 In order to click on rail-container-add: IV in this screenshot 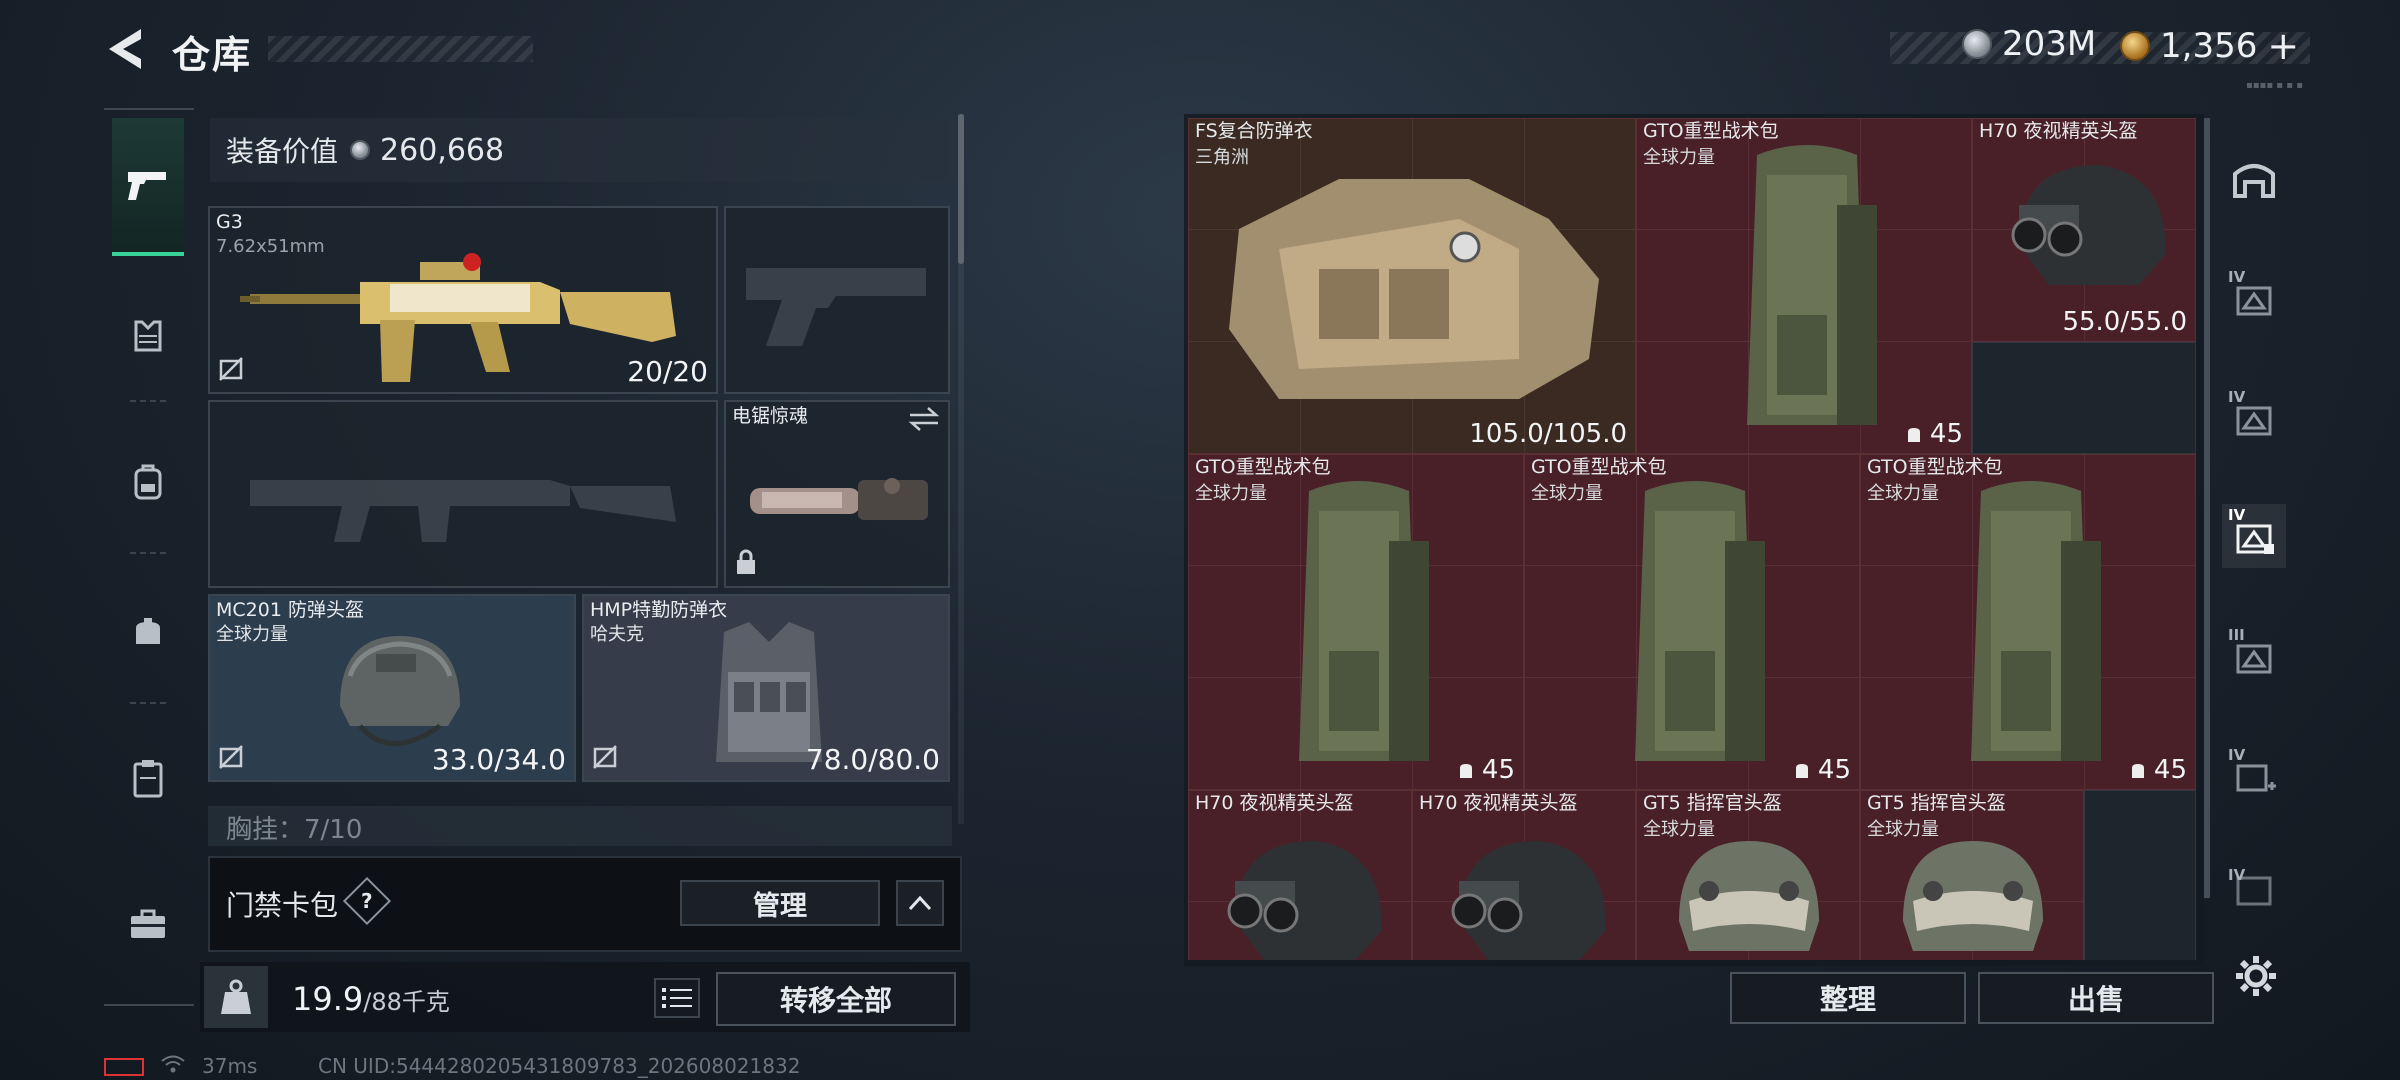, I will do `click(2254, 776)`.